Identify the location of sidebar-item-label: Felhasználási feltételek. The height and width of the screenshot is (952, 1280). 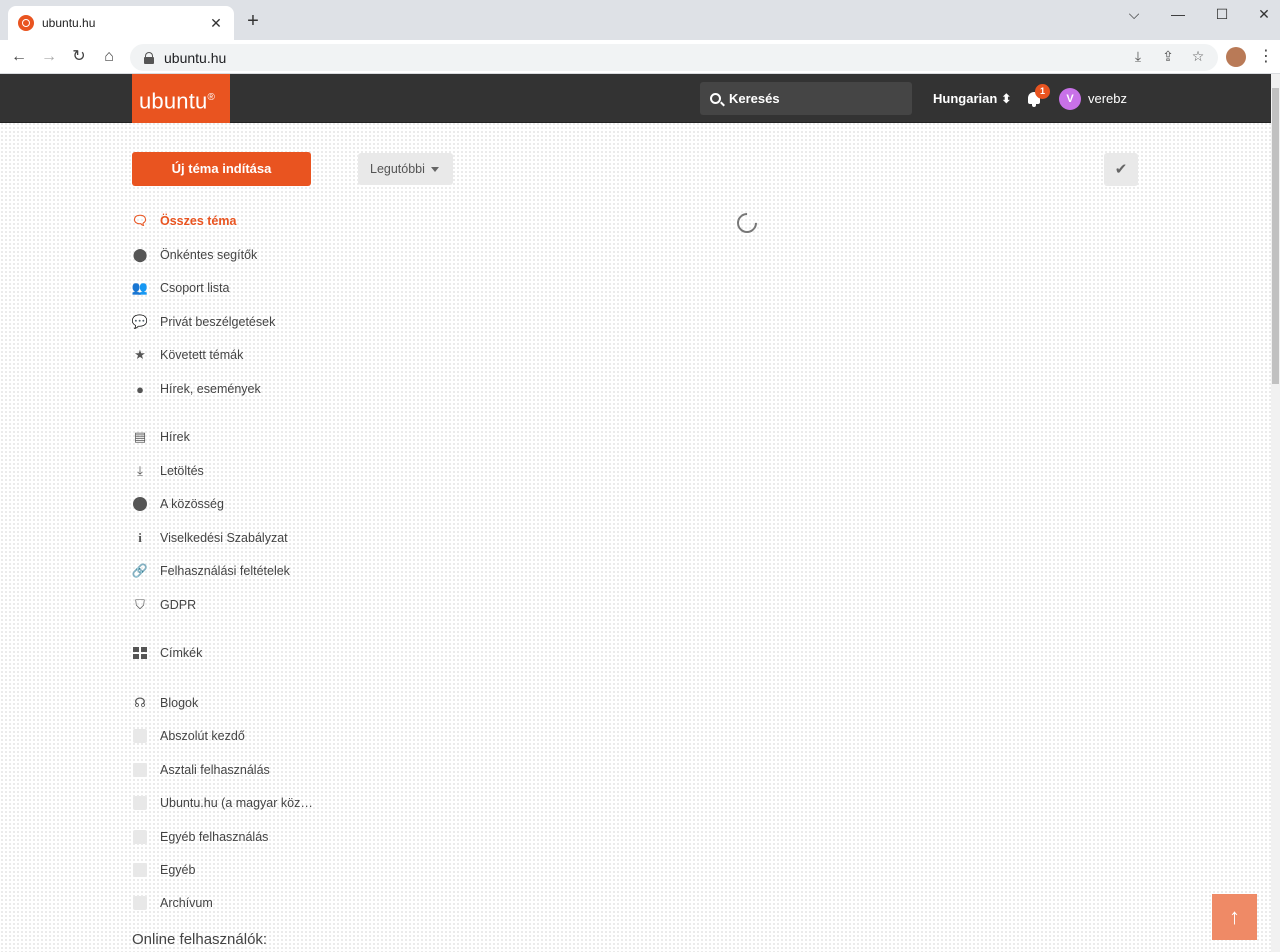
(225, 571).